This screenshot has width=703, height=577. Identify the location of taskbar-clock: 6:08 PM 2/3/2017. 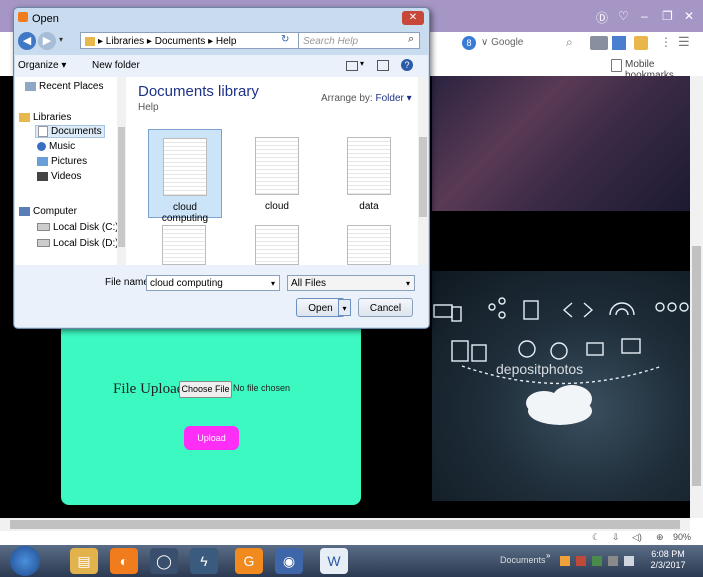
(668, 560).